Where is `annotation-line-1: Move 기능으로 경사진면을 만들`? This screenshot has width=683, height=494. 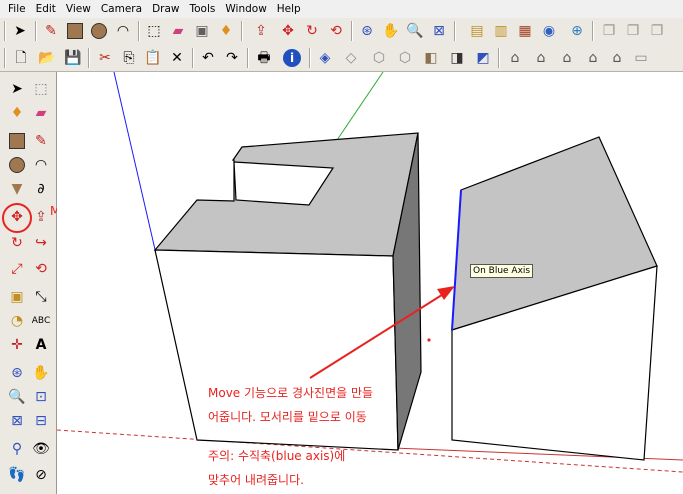 annotation-line-1: Move 기능으로 경사진면을 만들 is located at coordinates (291, 393).